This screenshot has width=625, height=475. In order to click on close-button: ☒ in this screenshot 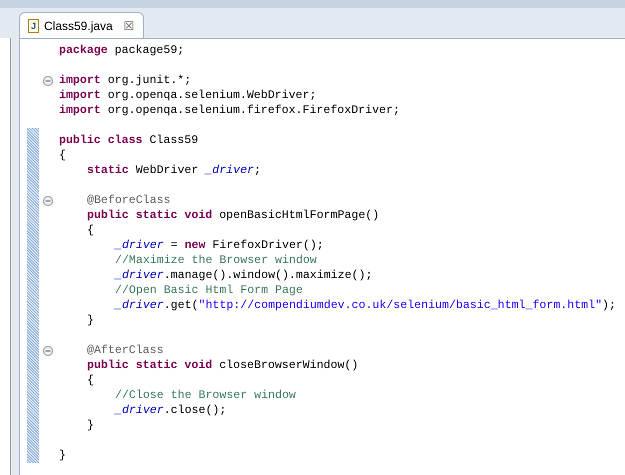, I will do `click(129, 26)`.